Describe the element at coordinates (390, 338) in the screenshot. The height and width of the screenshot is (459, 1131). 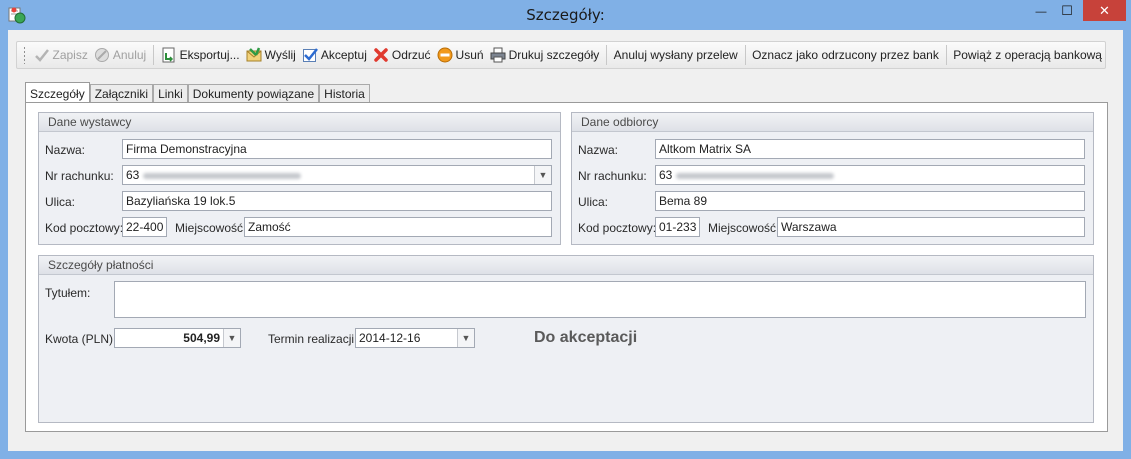
I see `due-date-value: 2014-12-16` at that location.